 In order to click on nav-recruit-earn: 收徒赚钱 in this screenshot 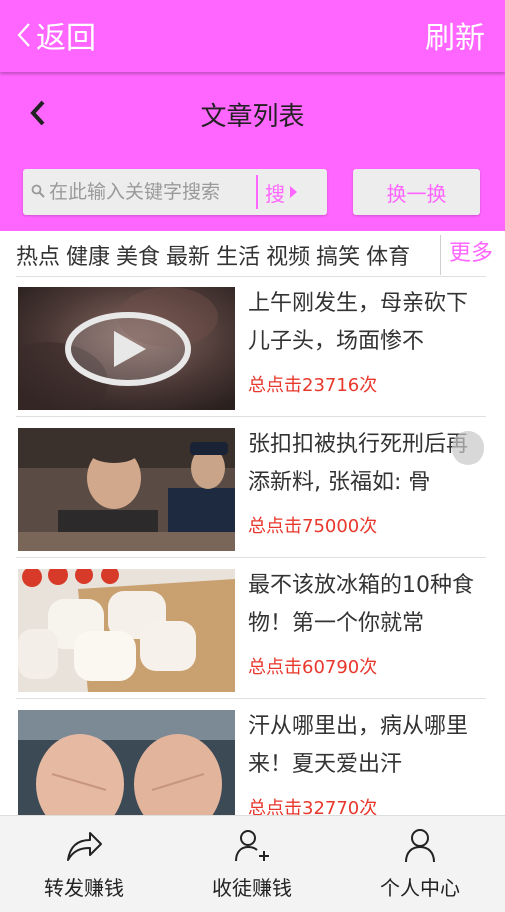, I will do `click(252, 864)`.